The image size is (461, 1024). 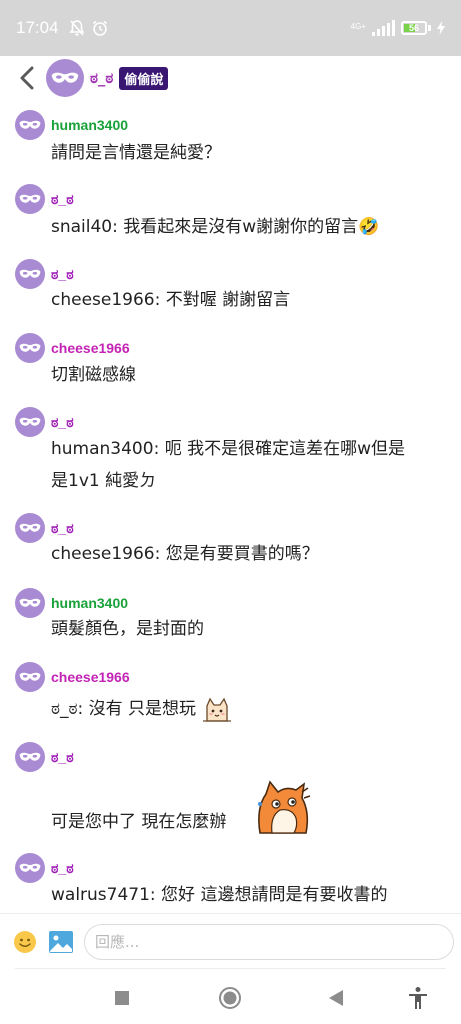 I want to click on signal-icon, so click(x=383, y=28).